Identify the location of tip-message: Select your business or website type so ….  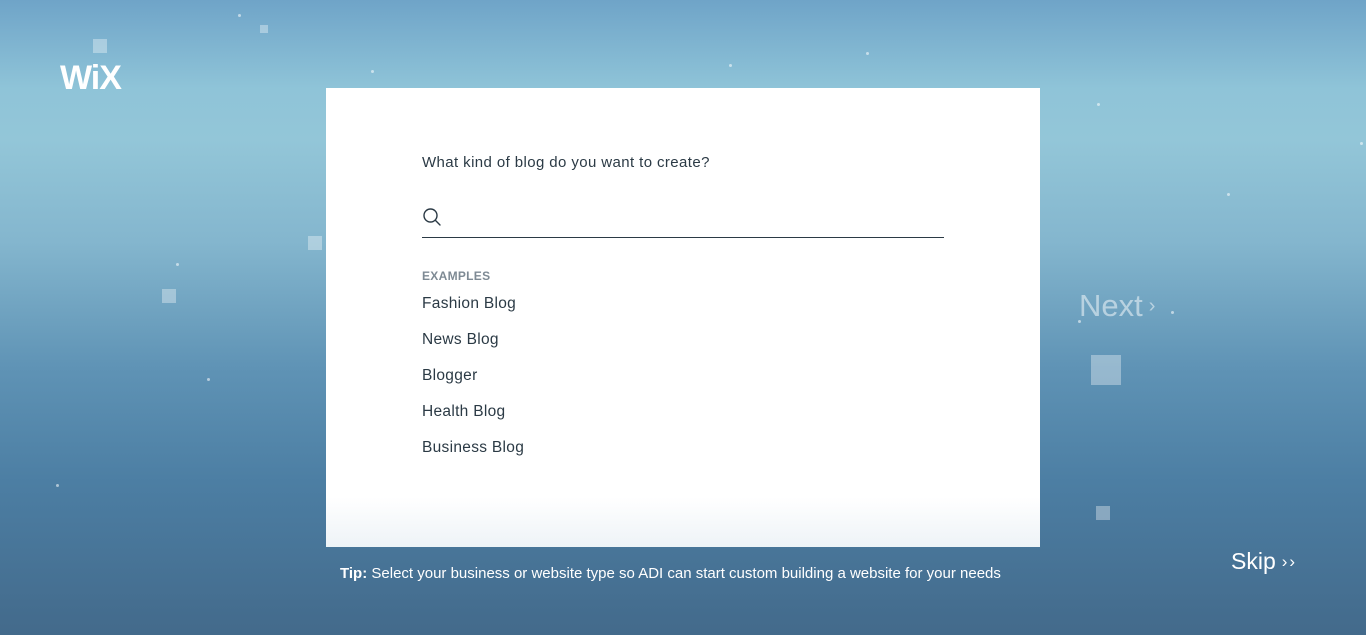
(686, 573).